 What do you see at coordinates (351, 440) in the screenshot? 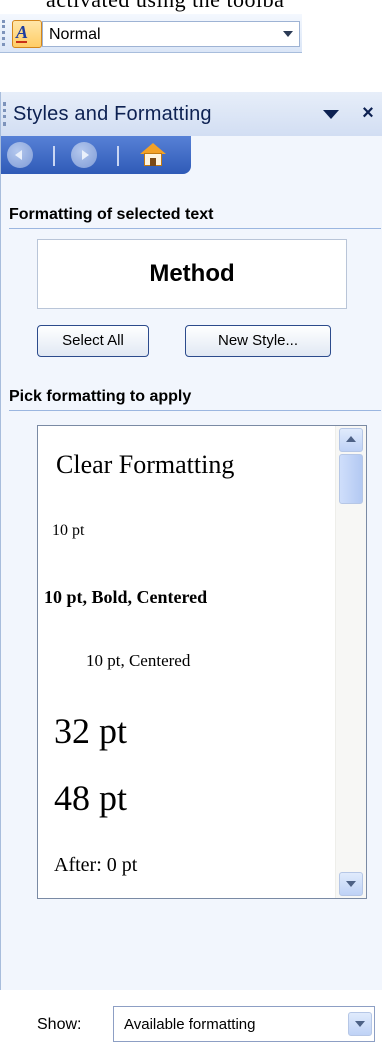
I see `scroll-up-icon` at bounding box center [351, 440].